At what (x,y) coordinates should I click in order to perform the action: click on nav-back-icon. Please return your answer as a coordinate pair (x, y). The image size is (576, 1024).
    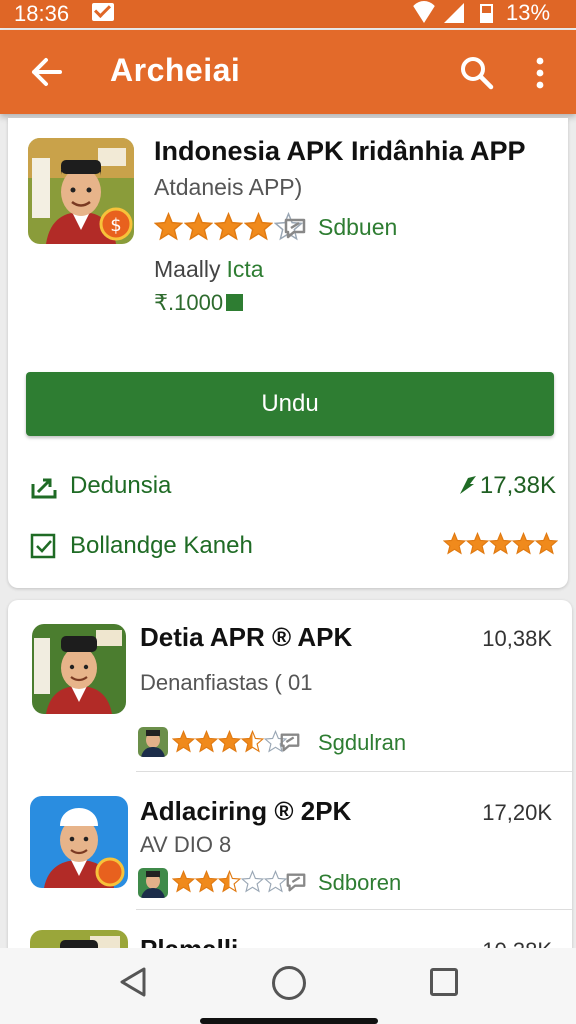
    Looking at the image, I should click on (134, 982).